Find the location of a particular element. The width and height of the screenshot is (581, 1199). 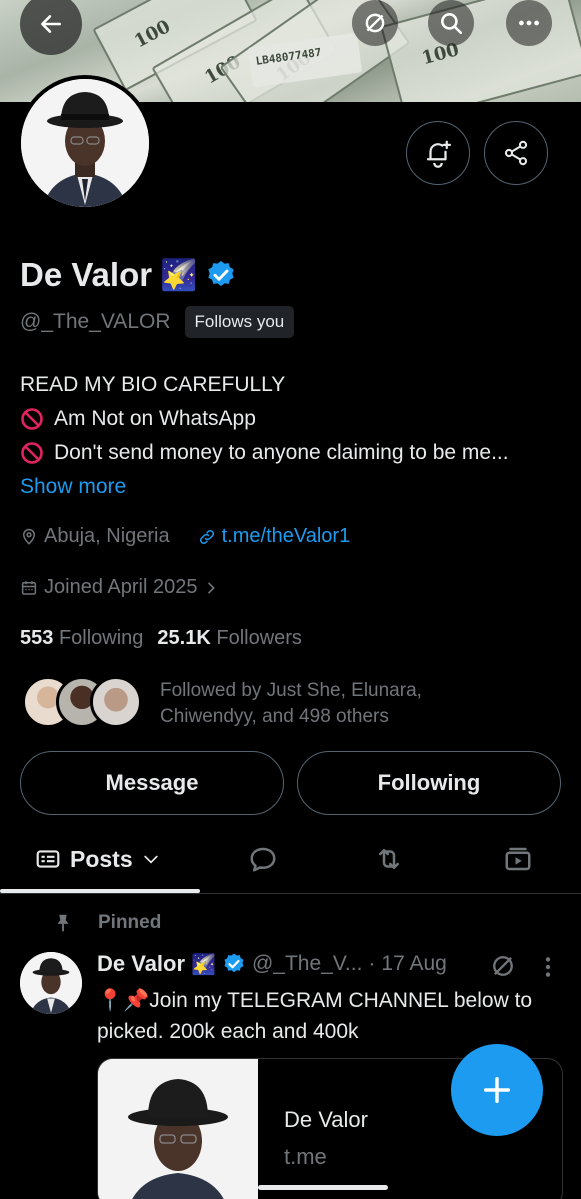

post-more-icon is located at coordinates (548, 967).